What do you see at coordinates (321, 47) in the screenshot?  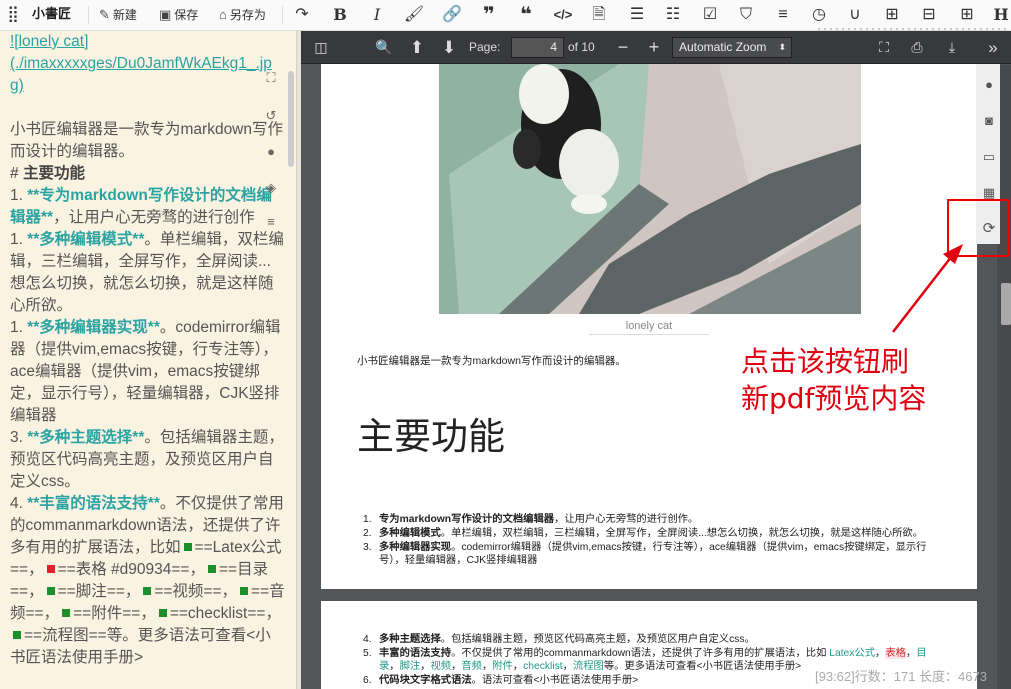 I see `sidebar-toggle-icon: ◫` at bounding box center [321, 47].